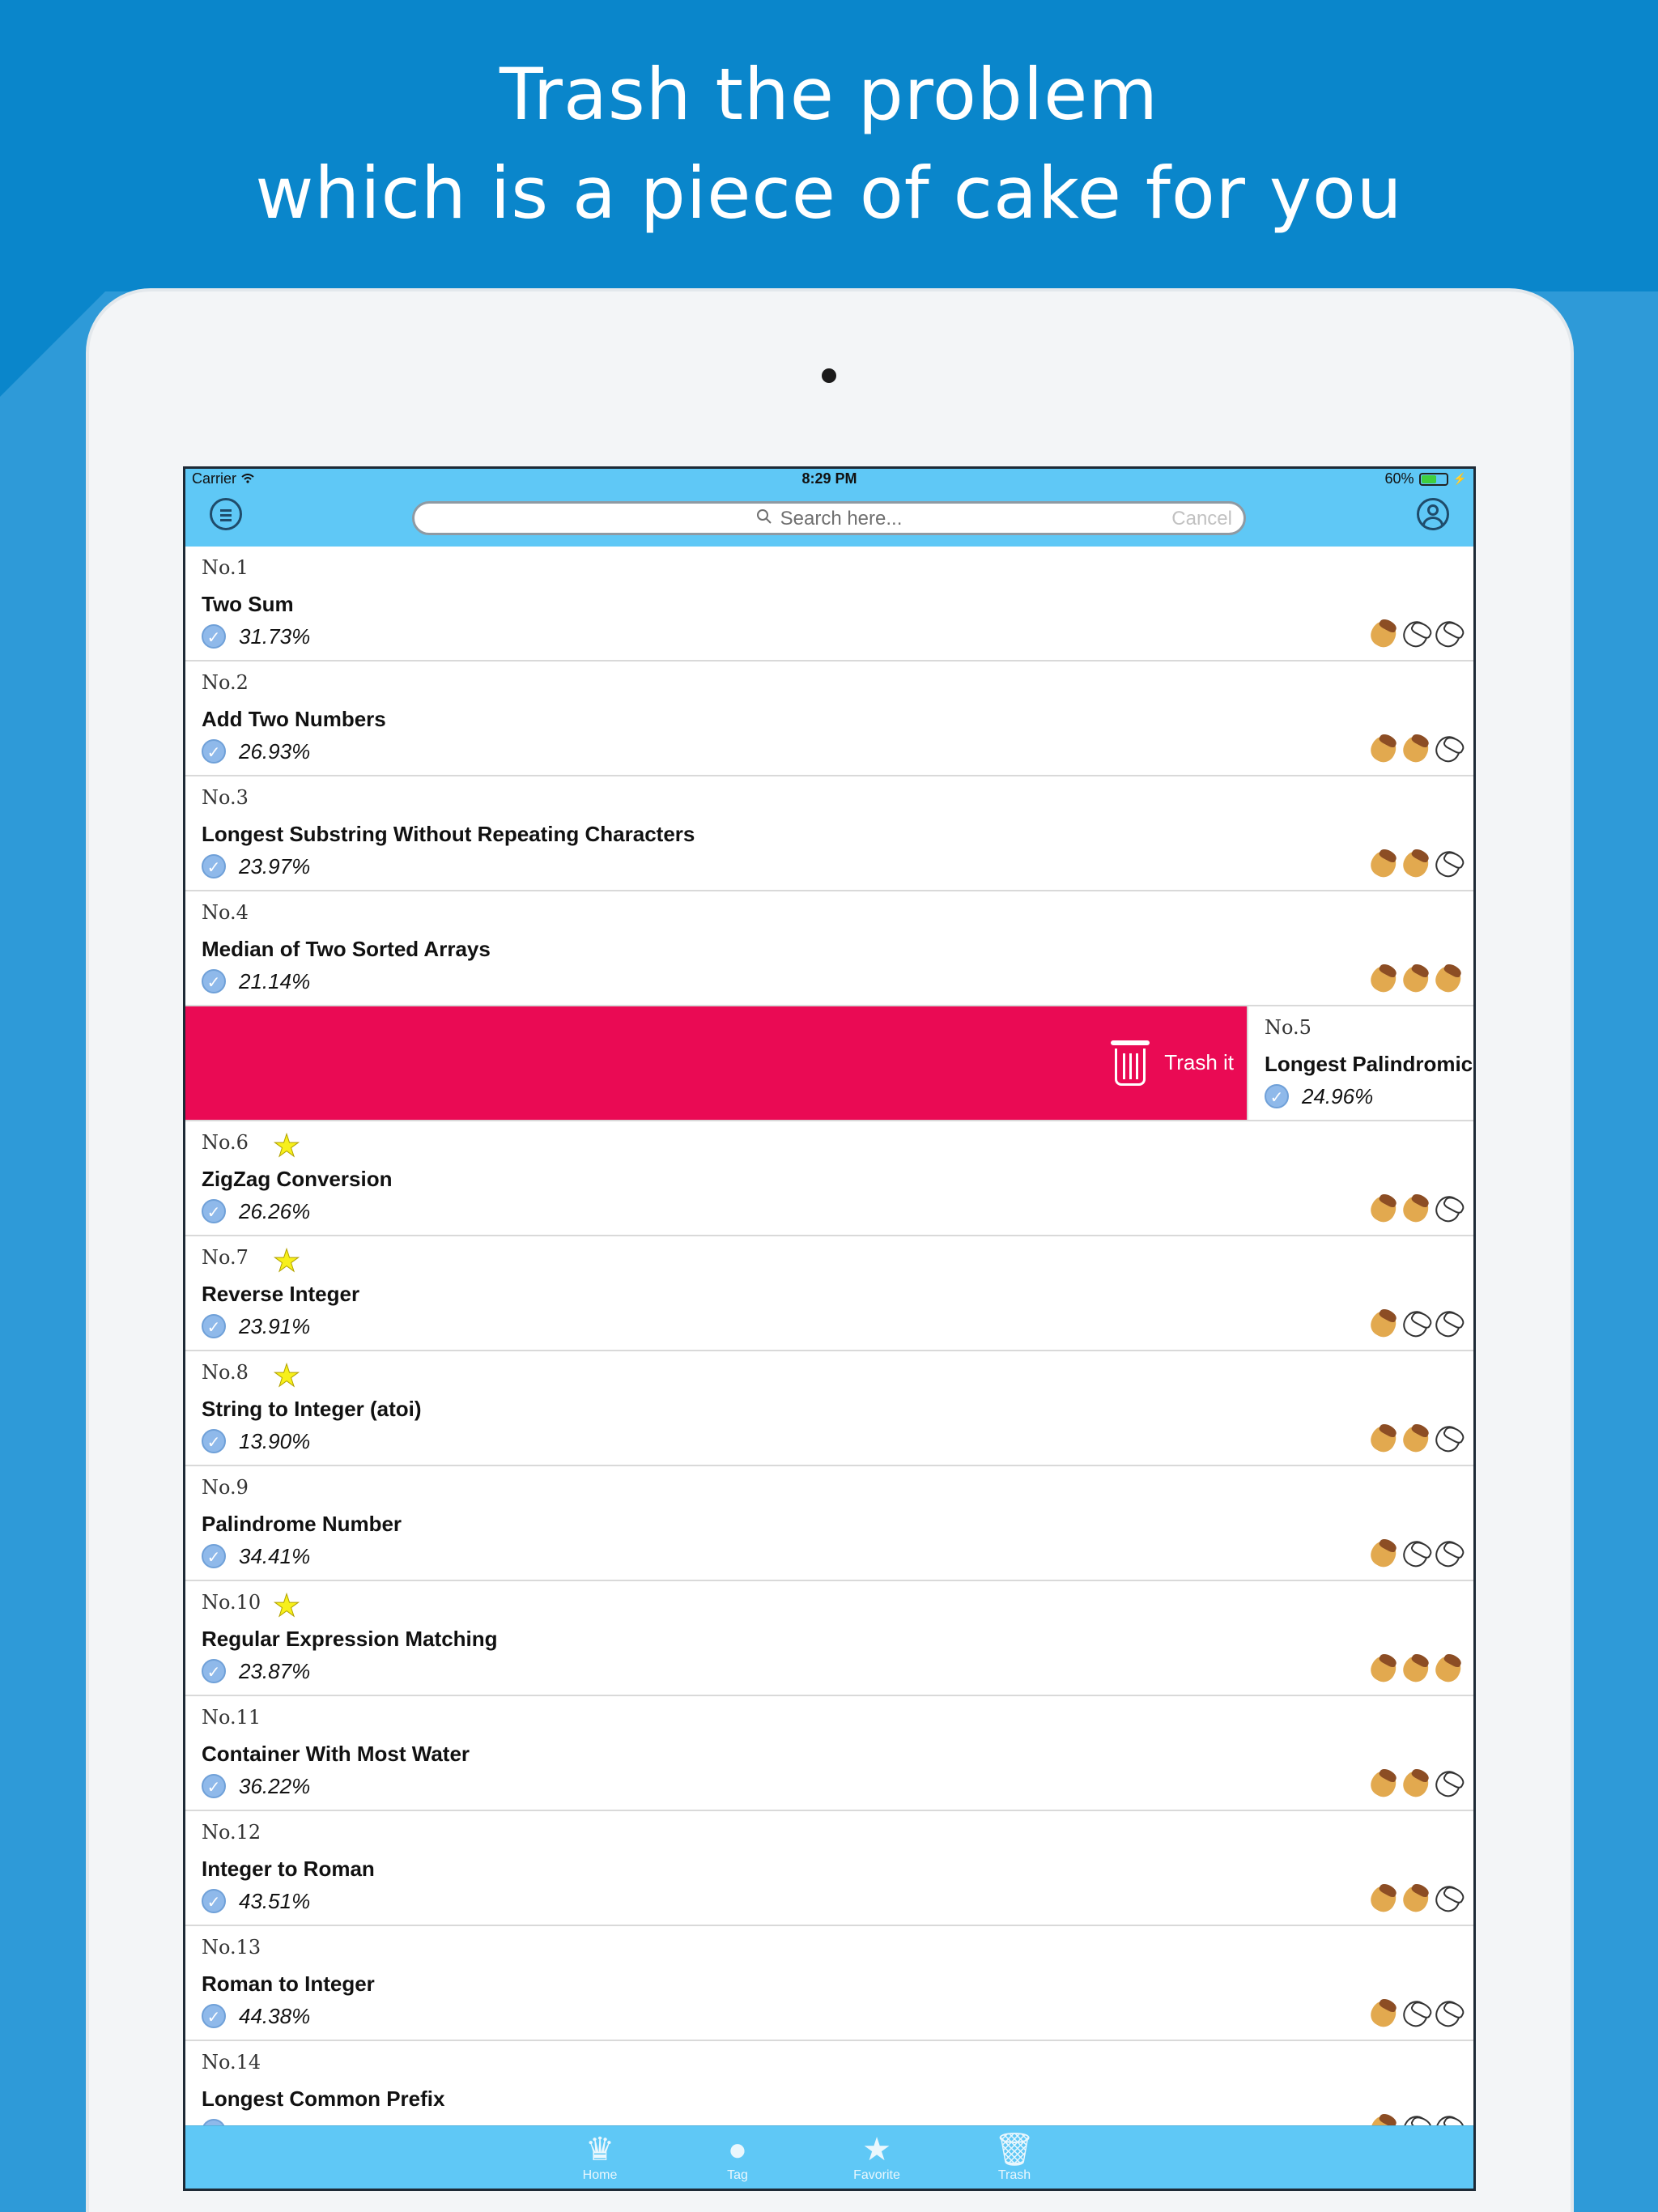 The image size is (1658, 2212). Describe the element at coordinates (275, 752) in the screenshot. I see `acceptance-rate: 26.93%` at that location.